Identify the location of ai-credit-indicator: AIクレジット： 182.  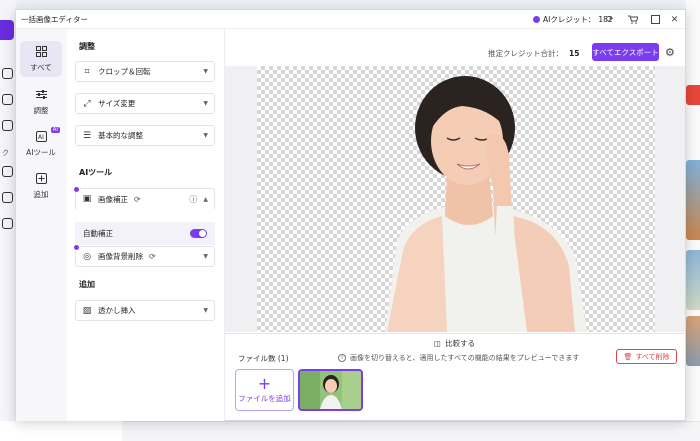
(573, 19).